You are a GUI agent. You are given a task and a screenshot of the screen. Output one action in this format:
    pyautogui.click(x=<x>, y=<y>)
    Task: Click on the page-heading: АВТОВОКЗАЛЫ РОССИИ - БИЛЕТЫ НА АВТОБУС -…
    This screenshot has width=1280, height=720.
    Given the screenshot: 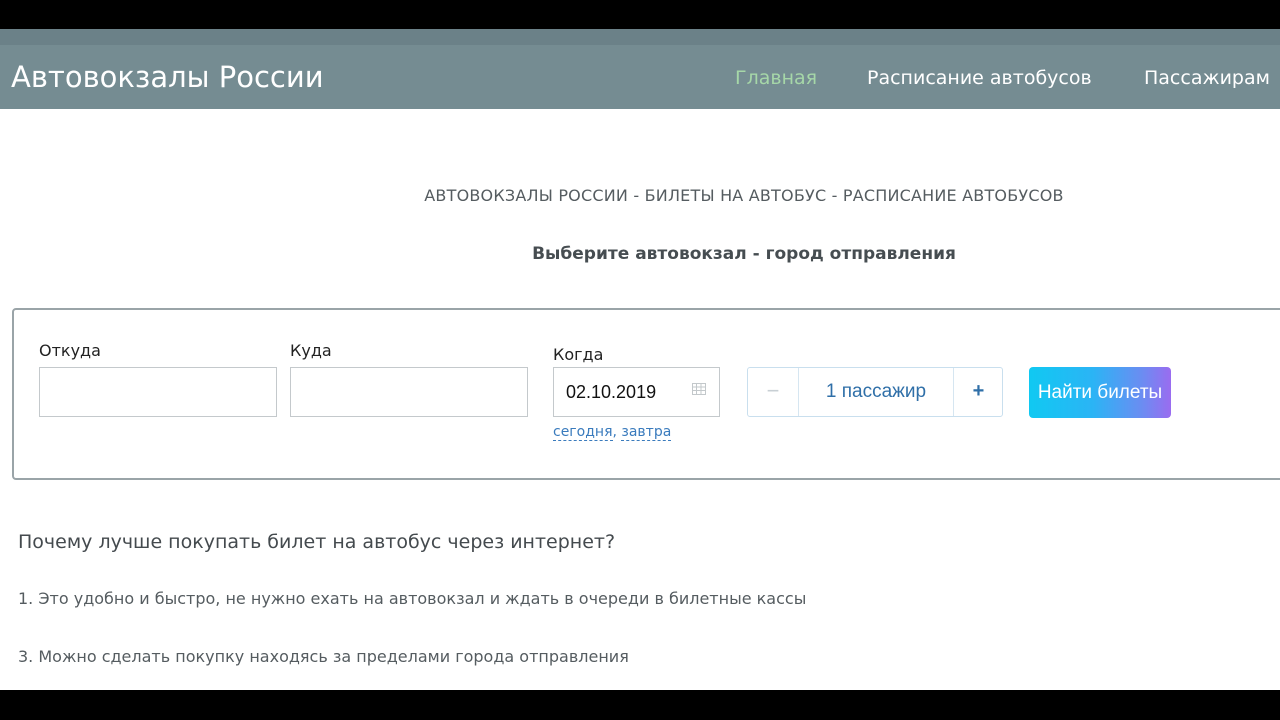 What is the action you would take?
    pyautogui.click(x=744, y=195)
    